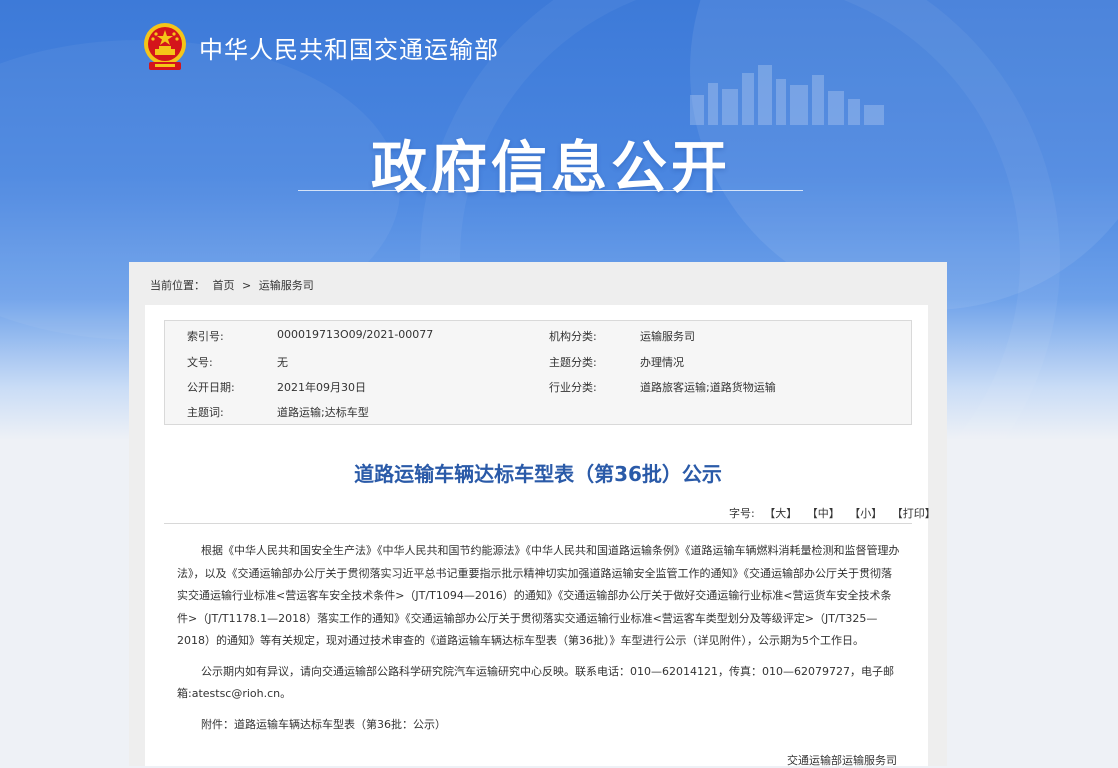  I want to click on breadcrumb-home-link: 首页, so click(224, 285).